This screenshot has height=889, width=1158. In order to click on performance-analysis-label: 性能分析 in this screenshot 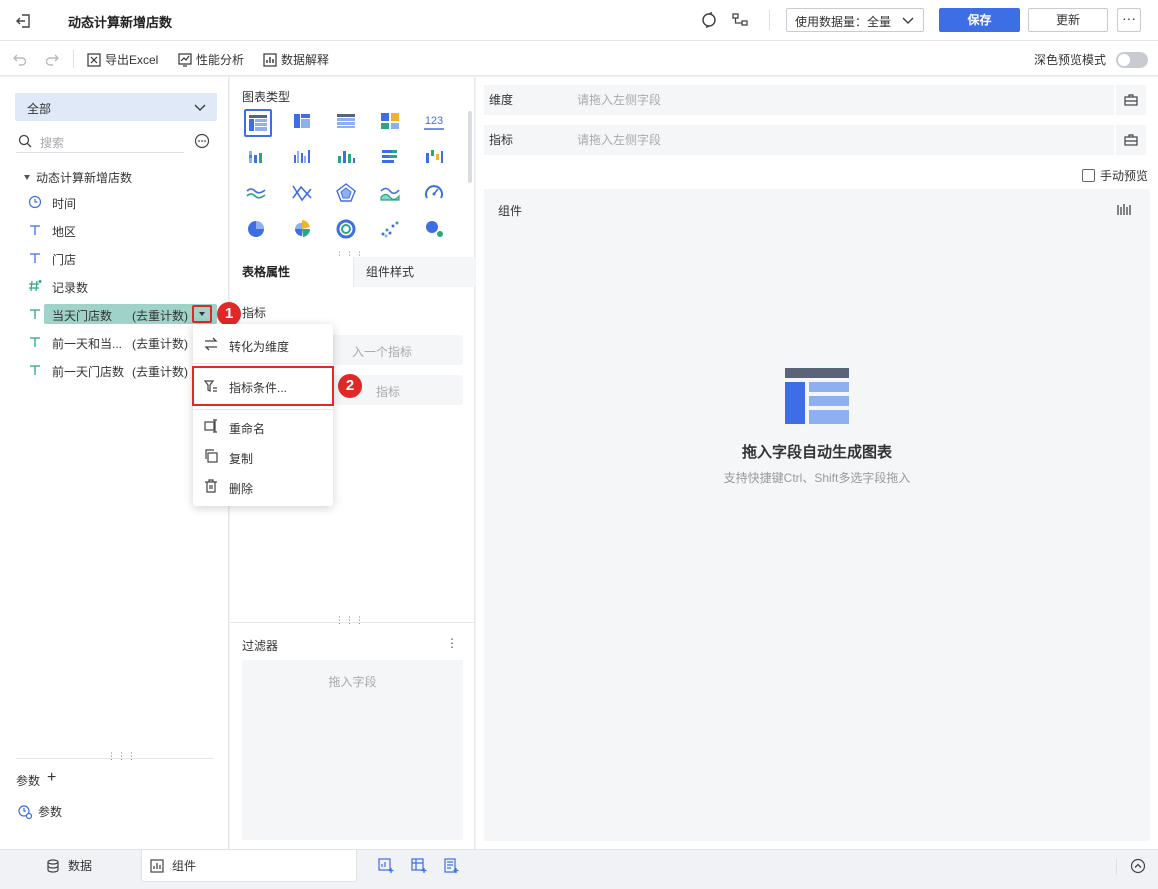, I will do `click(220, 60)`.